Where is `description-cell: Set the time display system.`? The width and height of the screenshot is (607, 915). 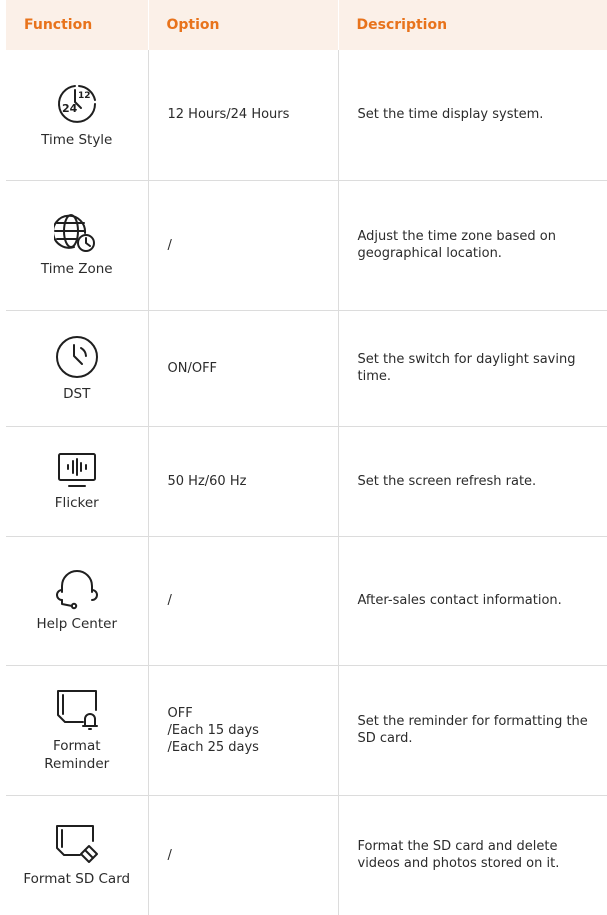
description-cell: Set the time display system. is located at coordinates (472, 115).